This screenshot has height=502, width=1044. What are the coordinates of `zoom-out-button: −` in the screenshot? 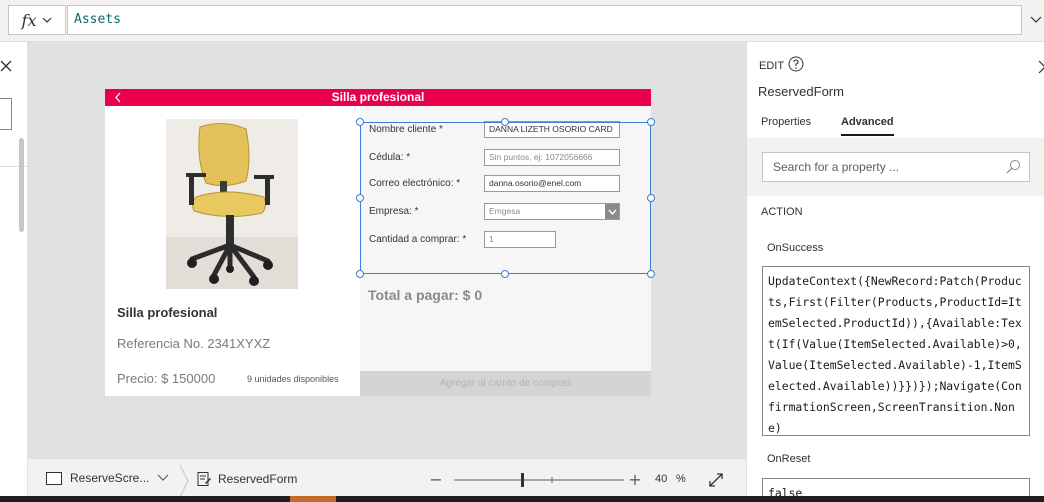 It's located at (436, 480).